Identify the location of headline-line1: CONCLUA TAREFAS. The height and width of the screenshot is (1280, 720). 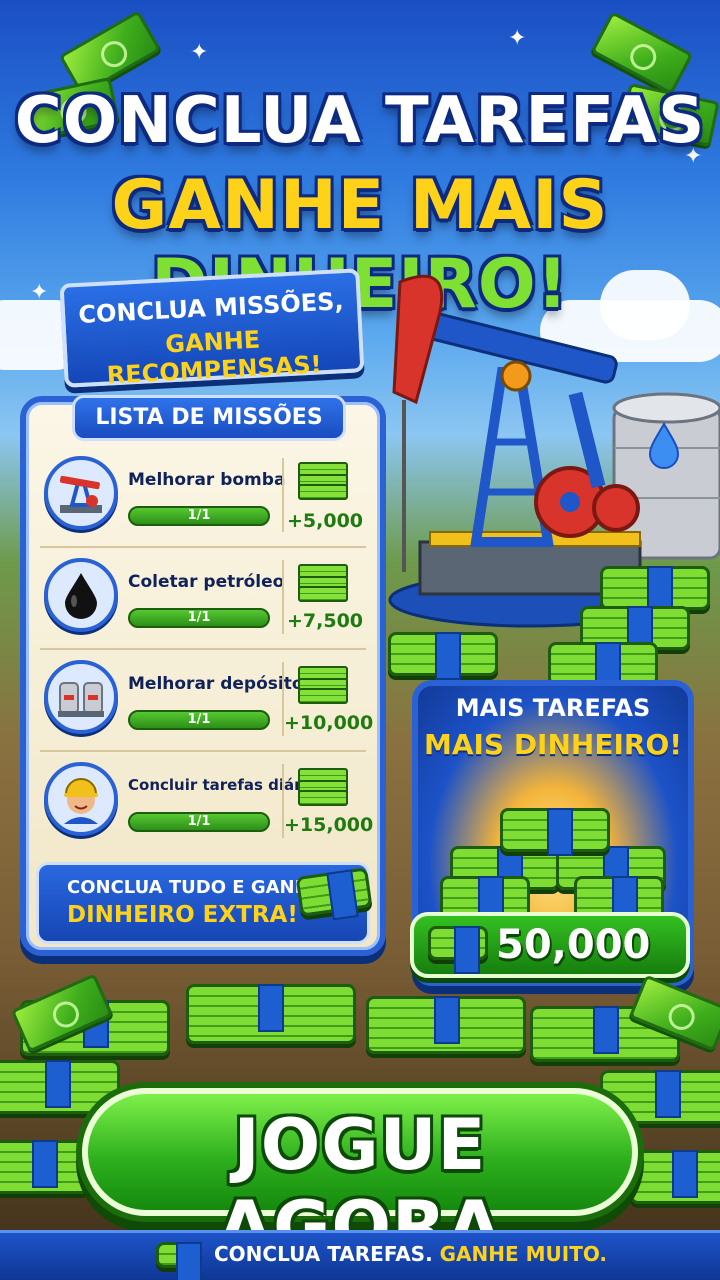
(360, 121).